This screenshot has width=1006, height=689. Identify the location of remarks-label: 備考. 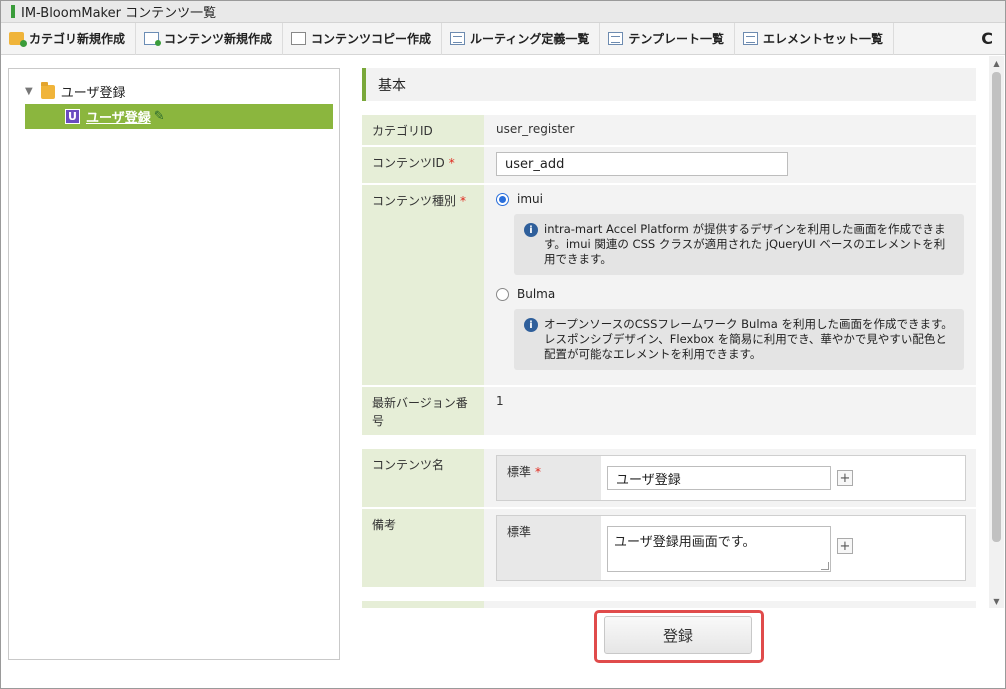
(423, 548).